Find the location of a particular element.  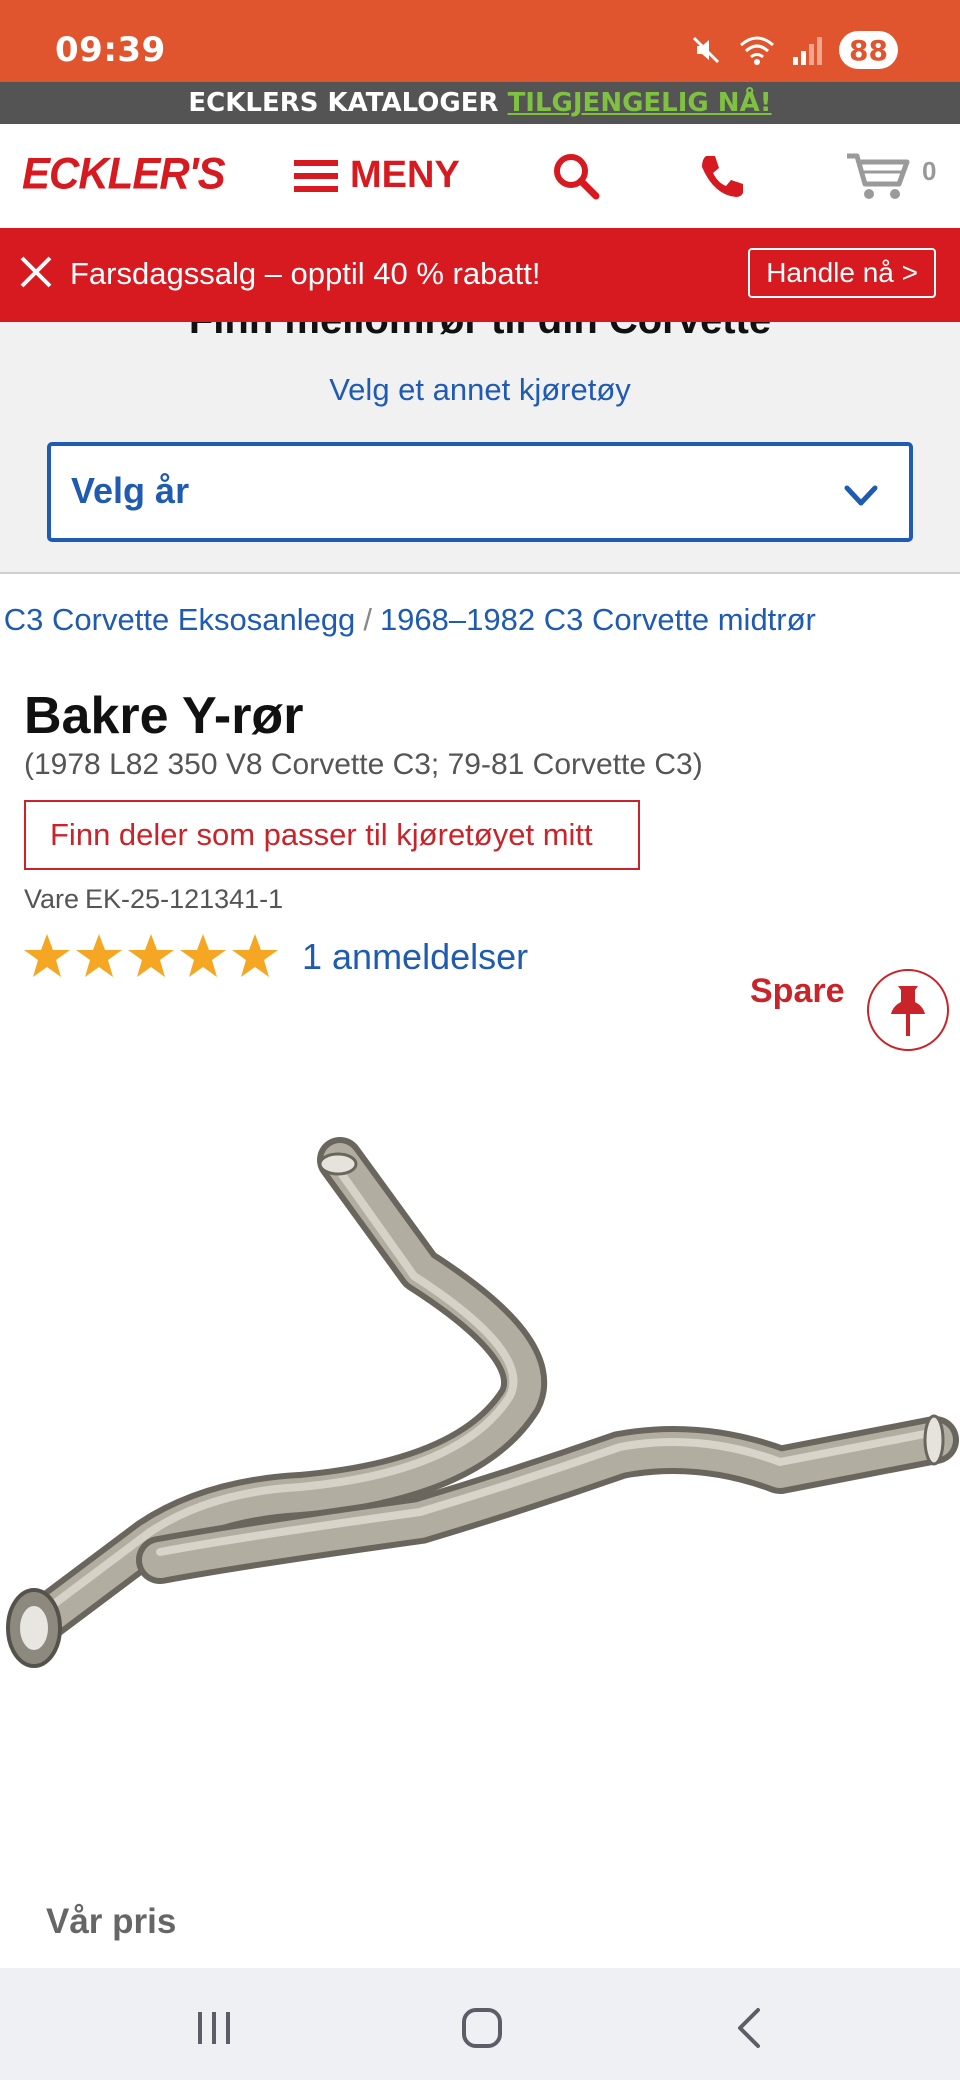

cart-button is located at coordinates (878, 176).